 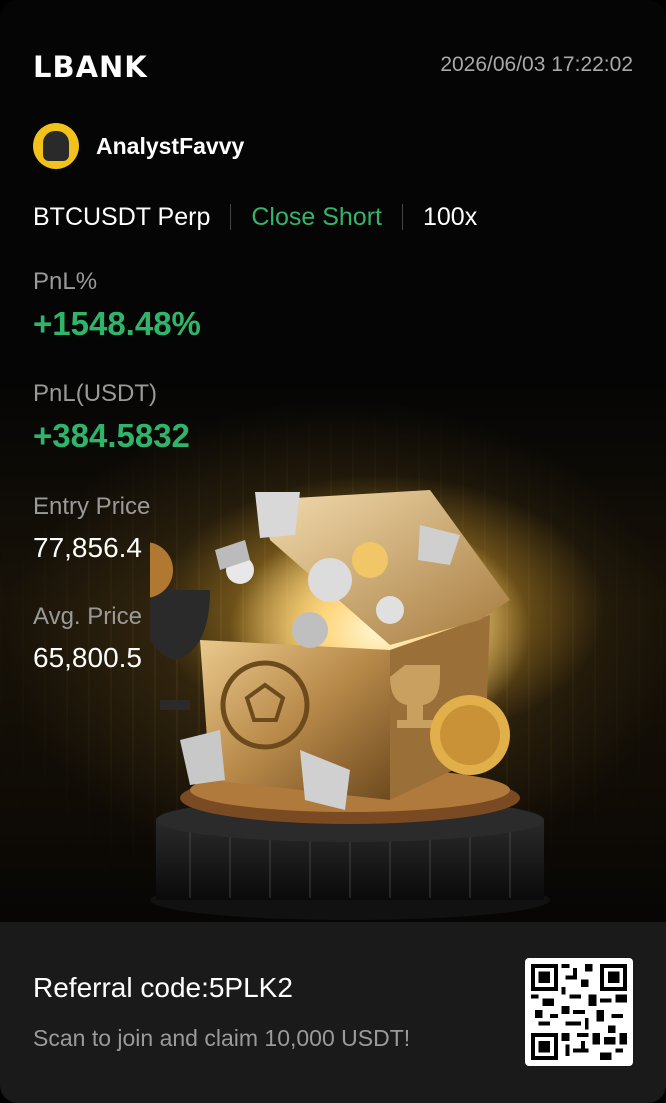 What do you see at coordinates (222, 1038) in the screenshot?
I see `scan-prompt: Scan to join and claim 10,000 USDT!` at bounding box center [222, 1038].